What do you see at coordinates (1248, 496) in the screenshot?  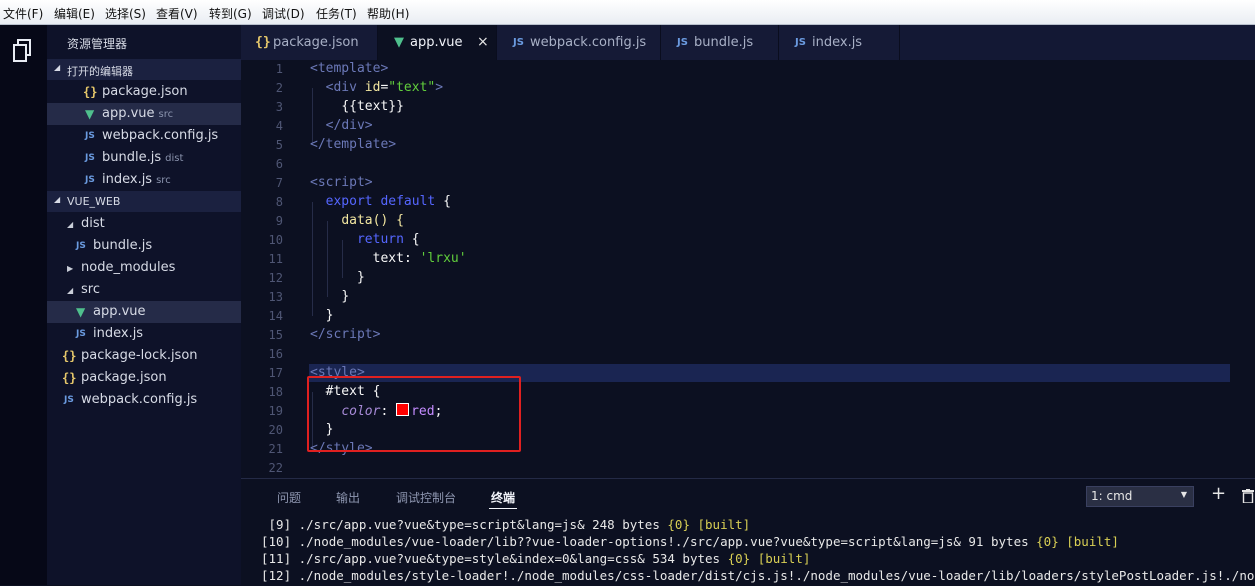 I see `trash-icon` at bounding box center [1248, 496].